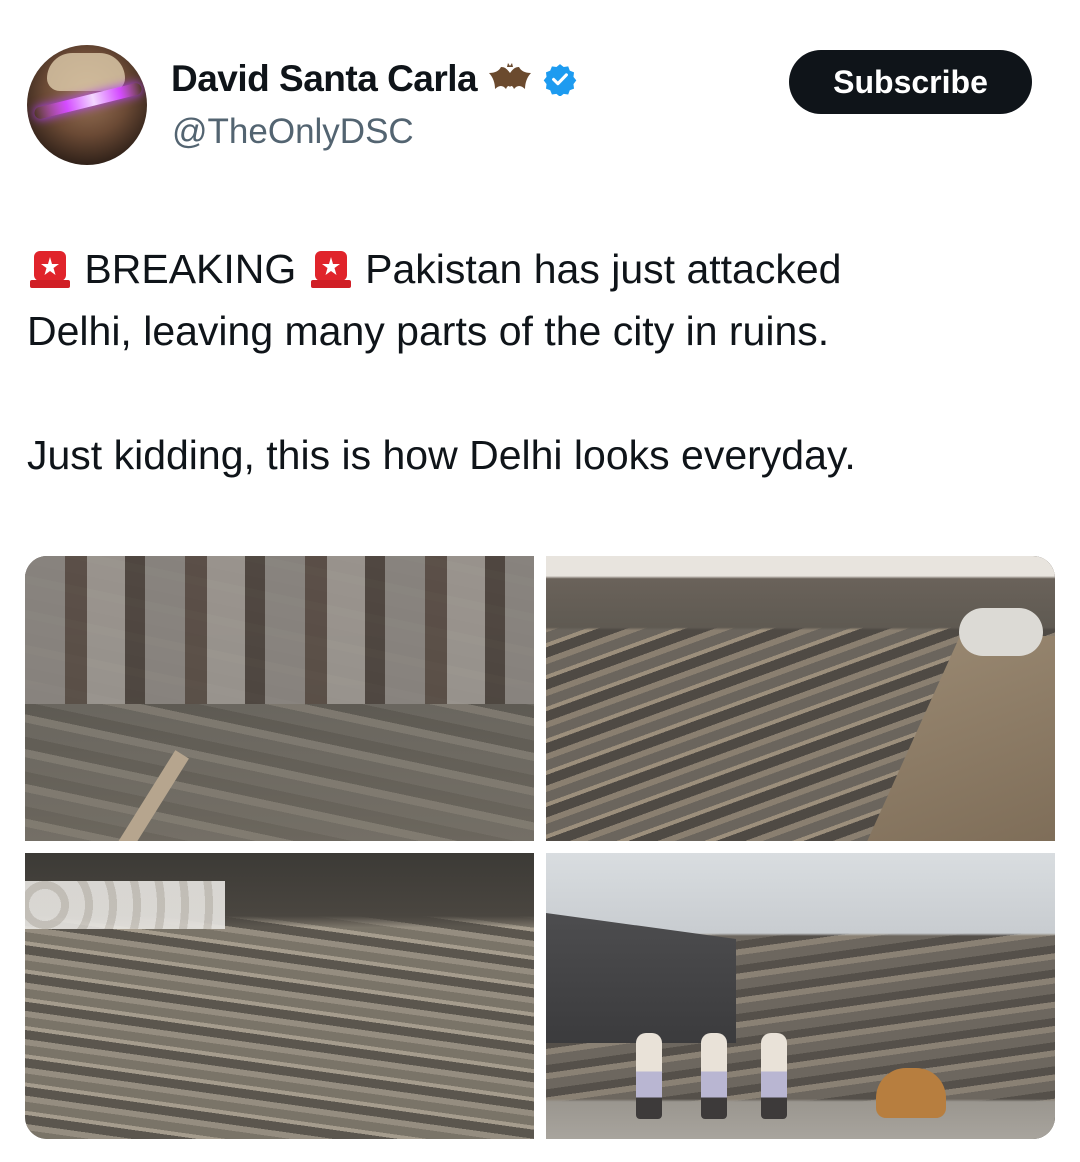 This screenshot has width=1080, height=1162. Describe the element at coordinates (800, 698) in the screenshot. I see `photo-garbage-filled-drain-with-porter` at that location.